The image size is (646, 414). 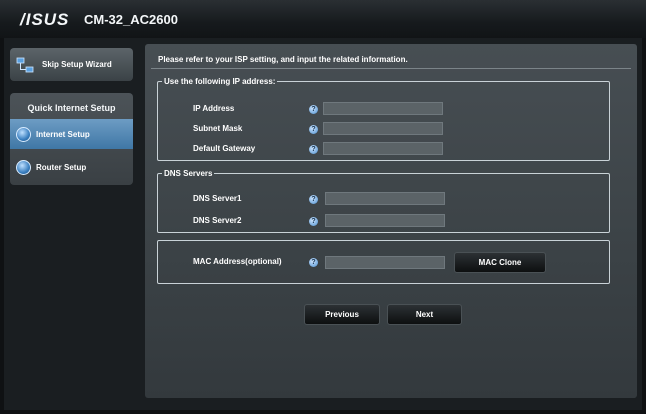 What do you see at coordinates (385, 198) in the screenshot?
I see `dns-server1-input` at bounding box center [385, 198].